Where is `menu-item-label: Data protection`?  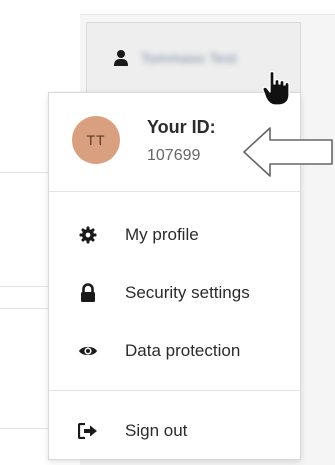
menu-item-label: Data protection is located at coordinates (183, 350).